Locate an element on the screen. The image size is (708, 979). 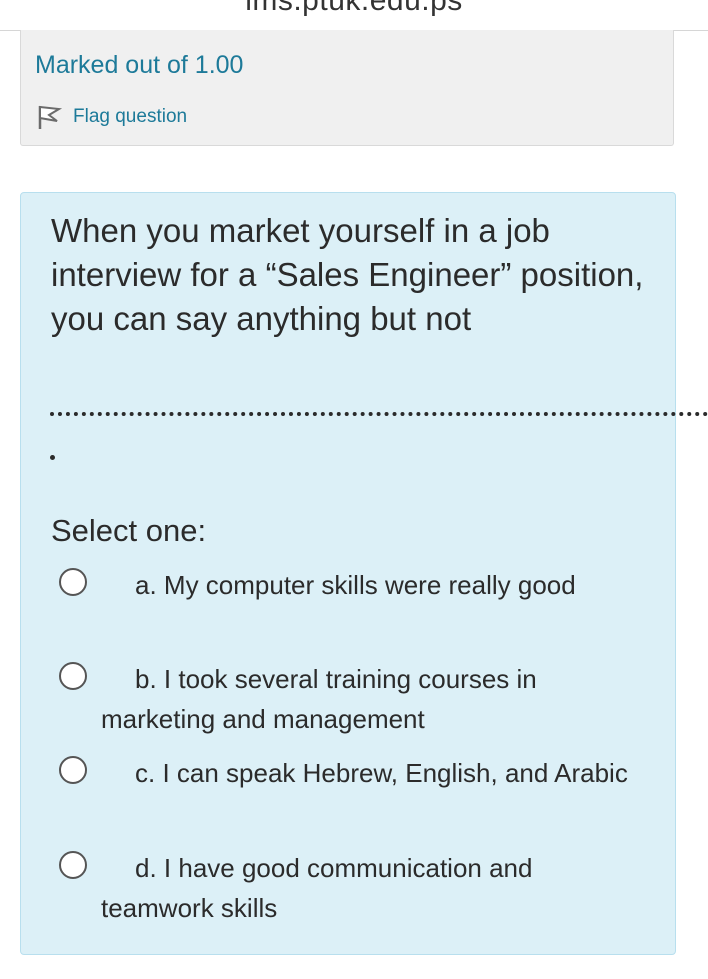
option-a: a. My computer skills were really good is located at coordinates (349, 605).